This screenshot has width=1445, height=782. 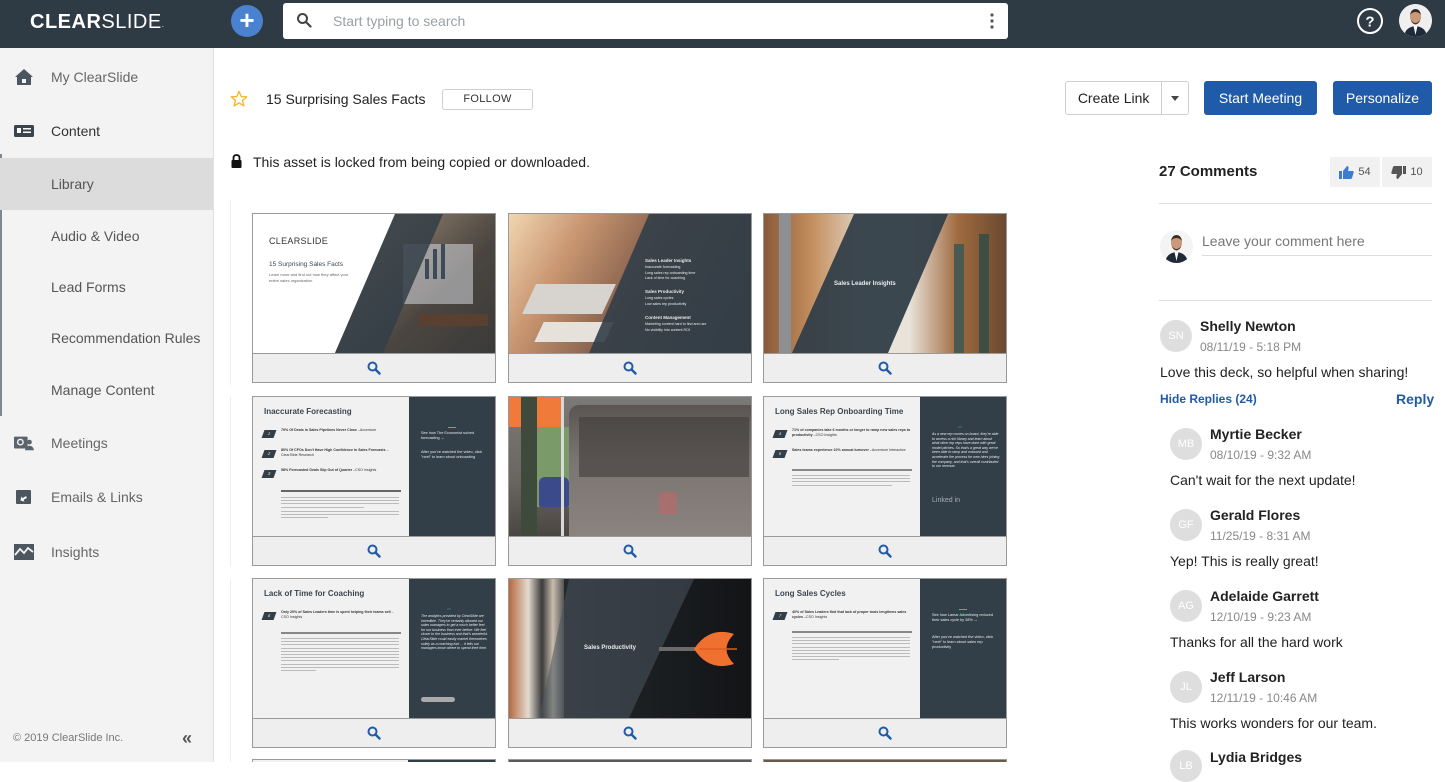 I want to click on slide-thumbnail-3: Sales Leader Insights, so click(x=885, y=298).